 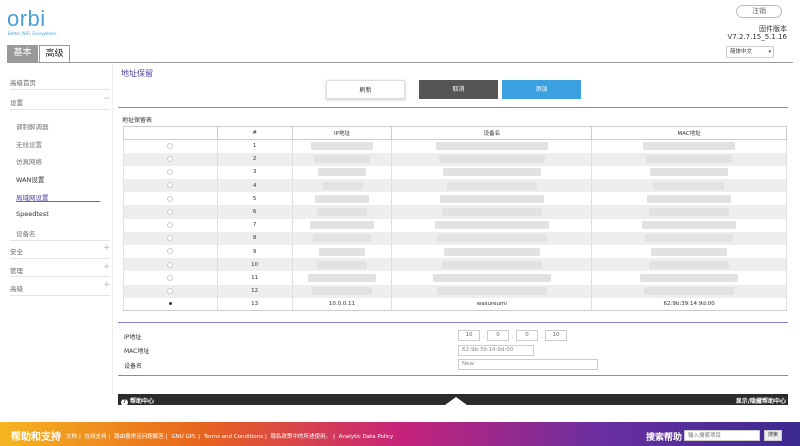 What do you see at coordinates (455, 199) in the screenshot?
I see `table-row: 5` at bounding box center [455, 199].